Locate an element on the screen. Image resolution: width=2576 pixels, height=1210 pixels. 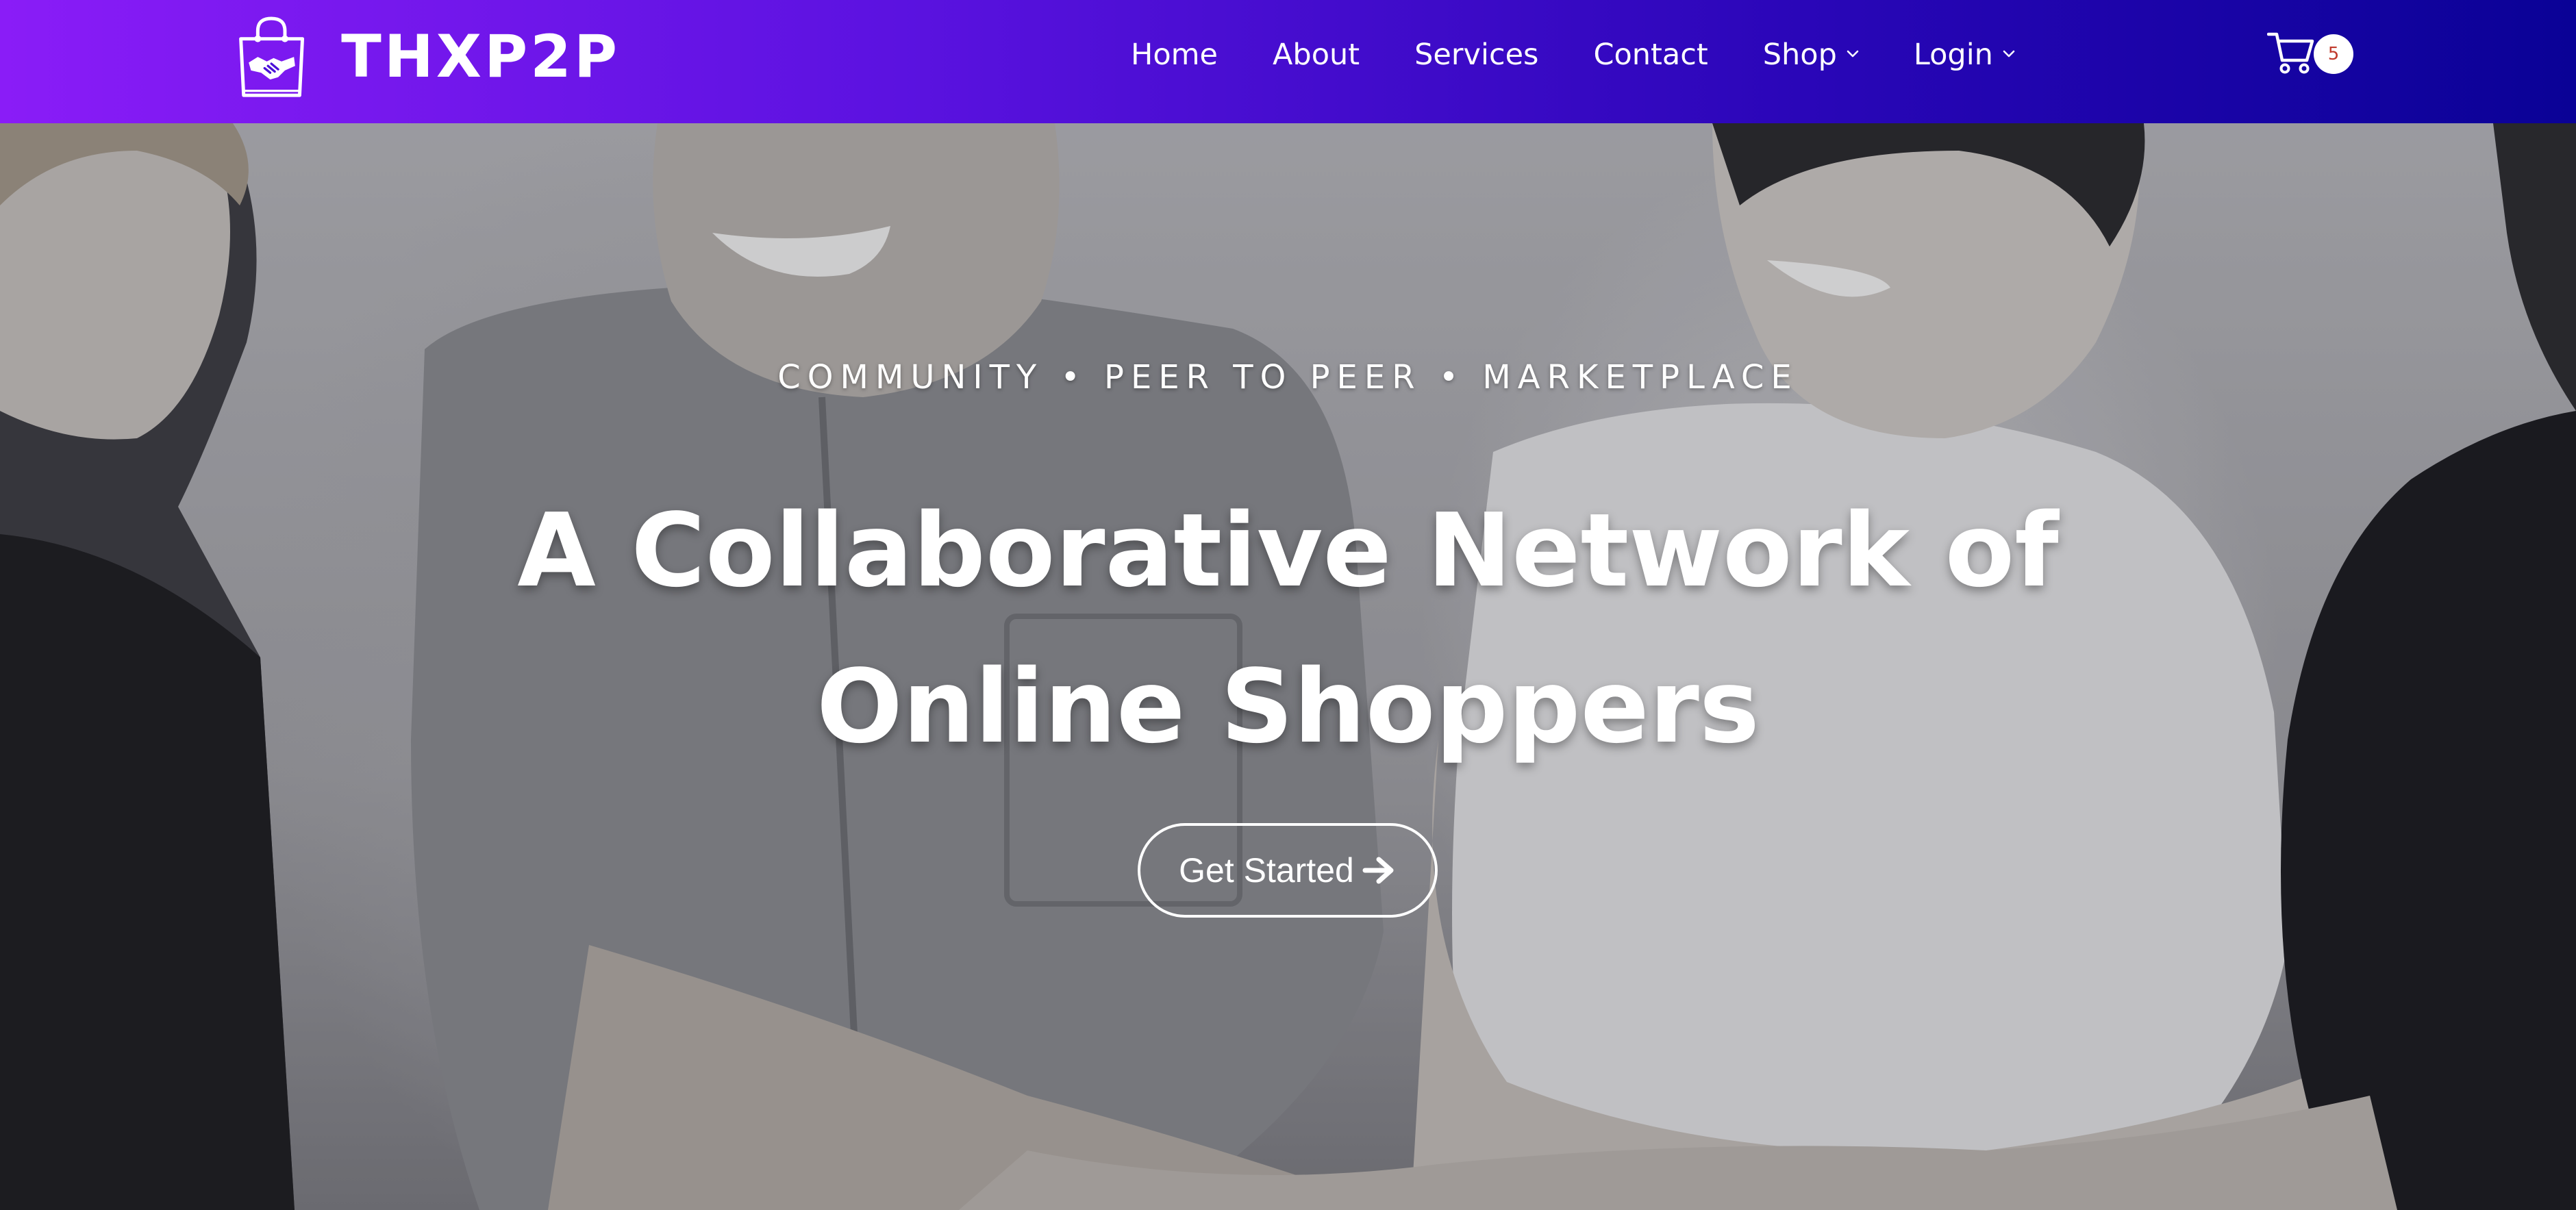
cart-button: 5 is located at coordinates (2311, 53).